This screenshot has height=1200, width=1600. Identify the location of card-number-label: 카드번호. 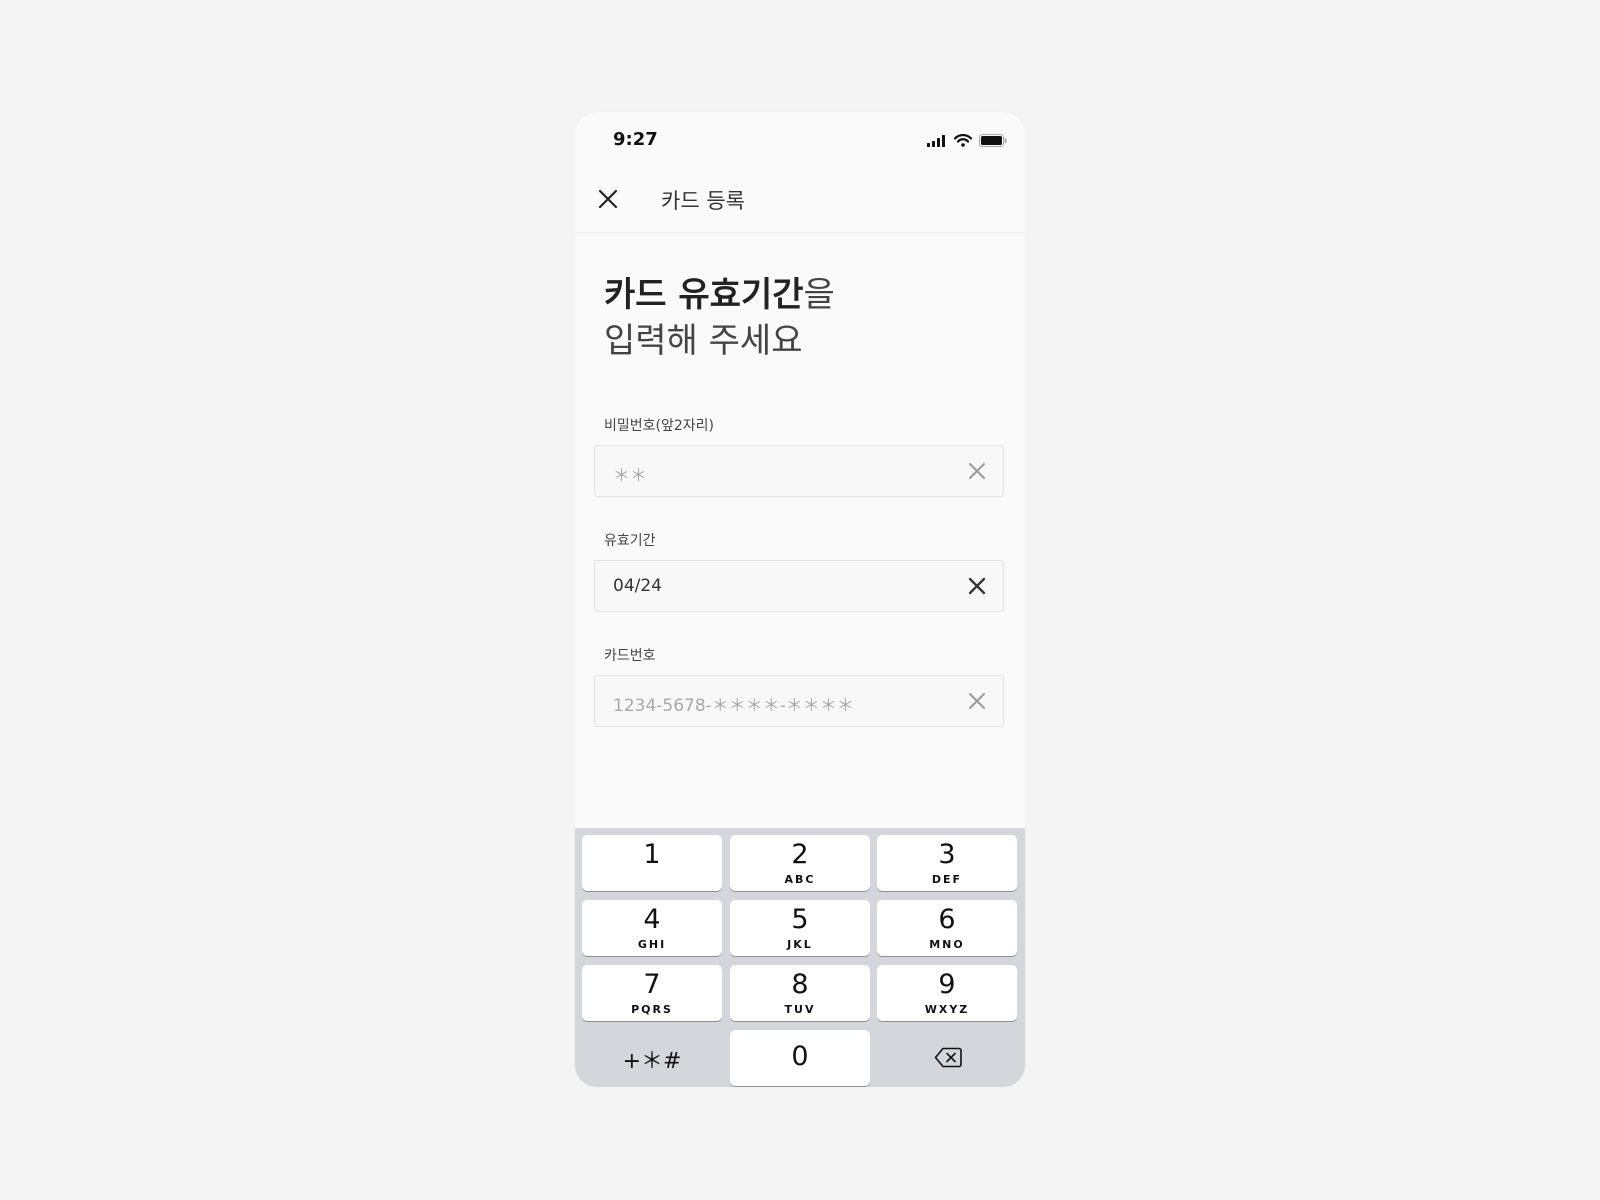
(630, 656).